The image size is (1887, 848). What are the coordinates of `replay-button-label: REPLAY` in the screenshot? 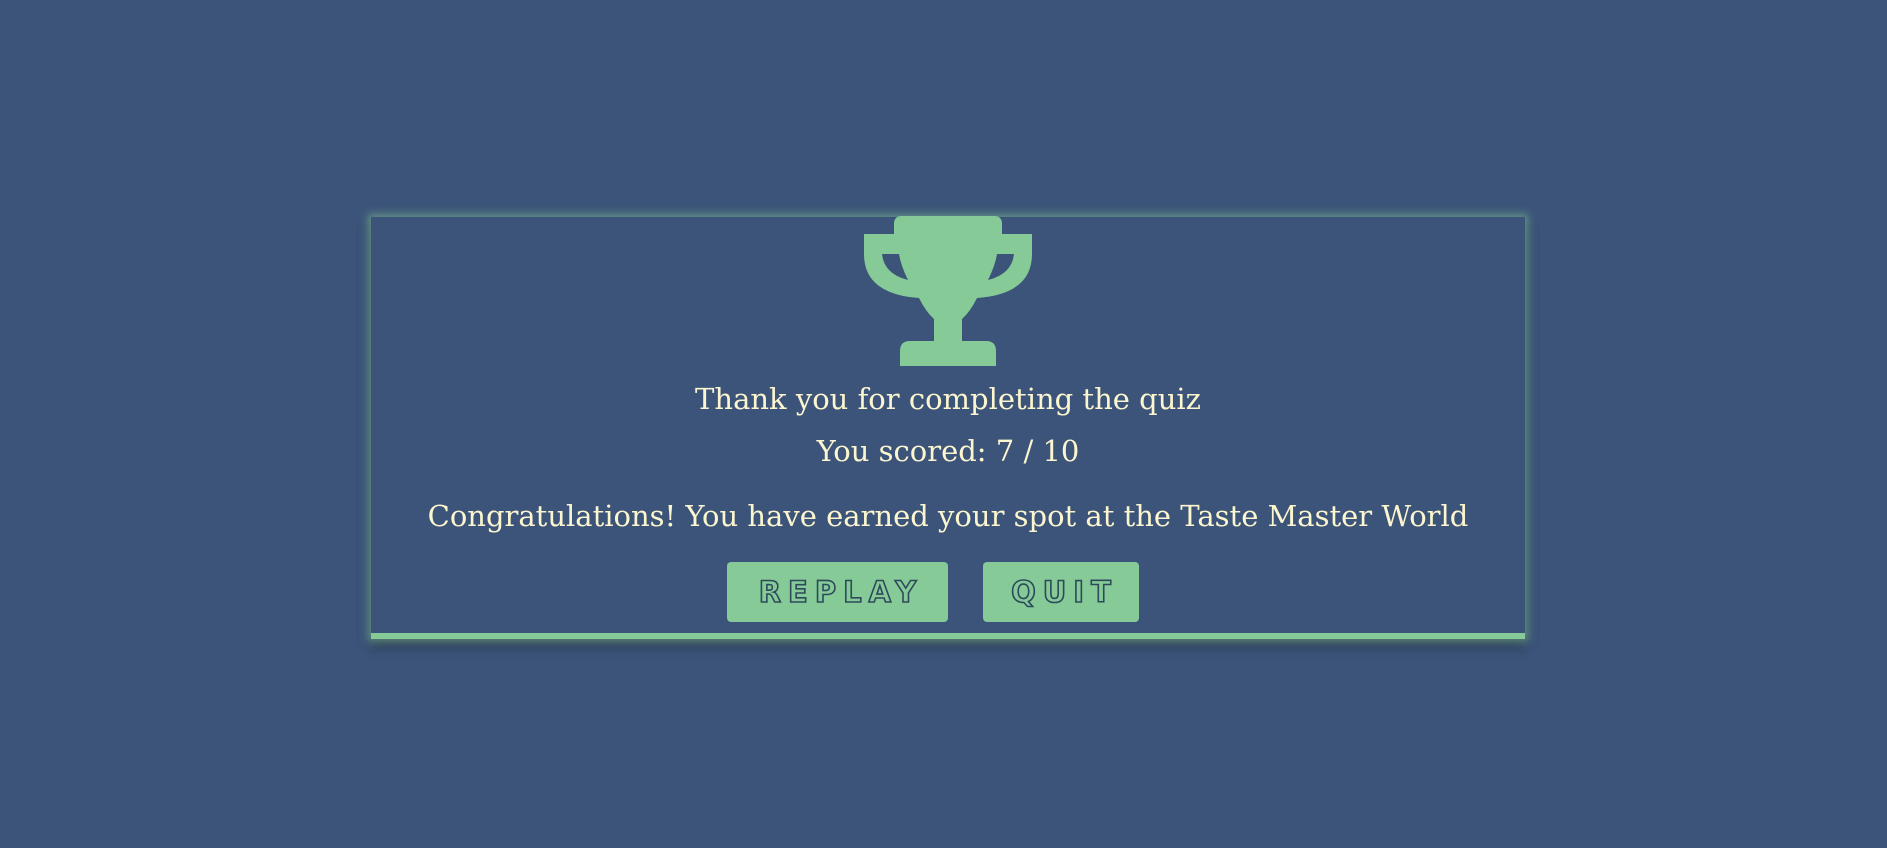 It's located at (841, 592).